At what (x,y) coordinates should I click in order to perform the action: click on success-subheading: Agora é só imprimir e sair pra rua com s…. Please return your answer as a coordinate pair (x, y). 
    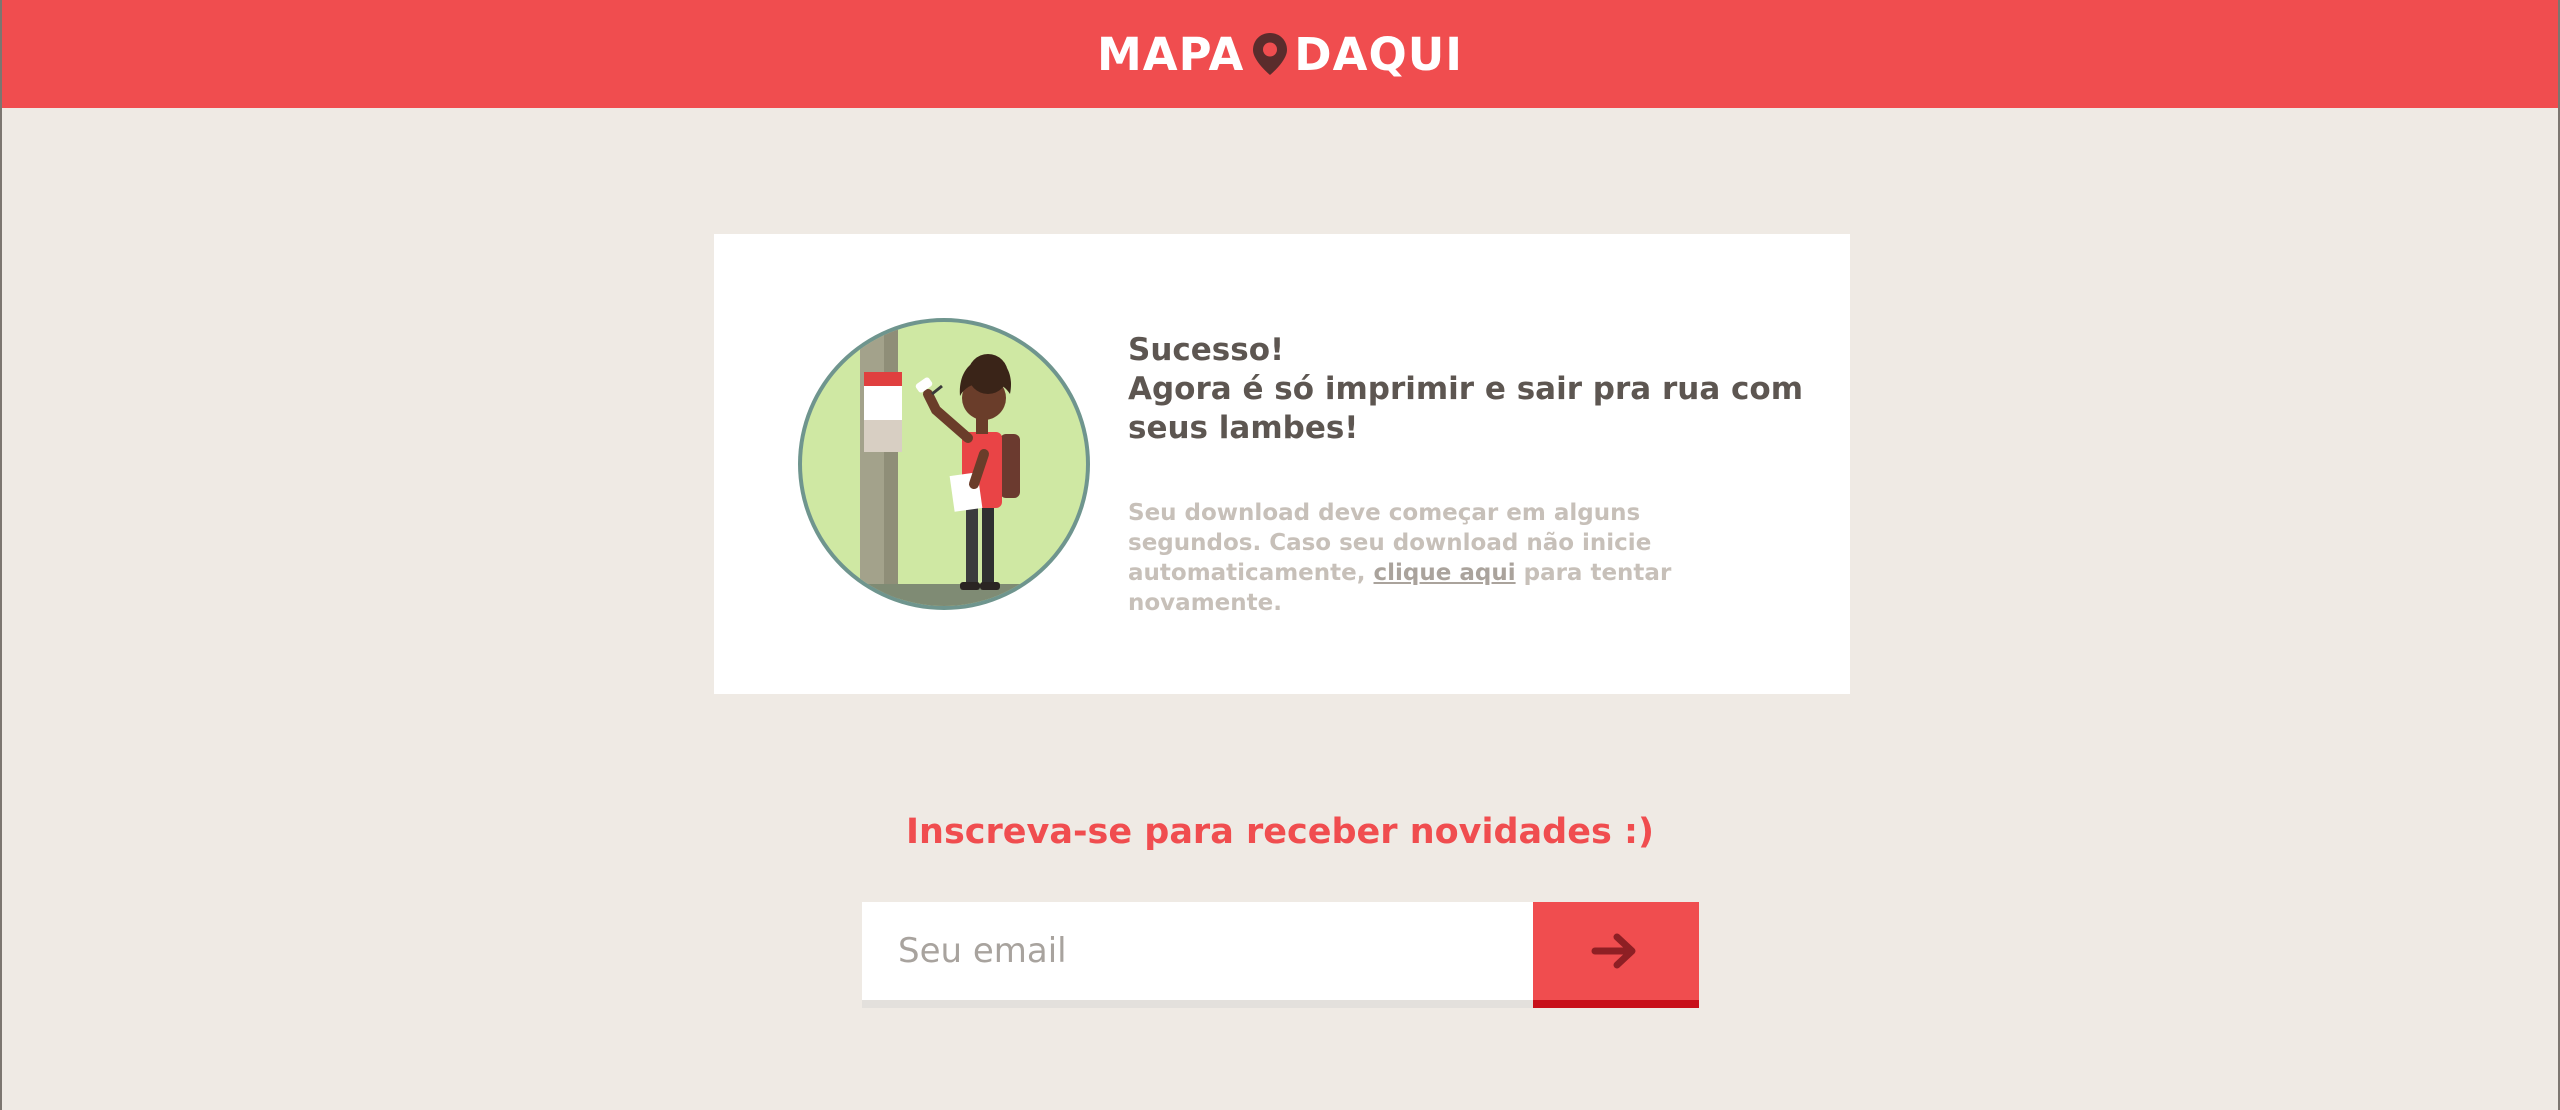
    Looking at the image, I should click on (1466, 408).